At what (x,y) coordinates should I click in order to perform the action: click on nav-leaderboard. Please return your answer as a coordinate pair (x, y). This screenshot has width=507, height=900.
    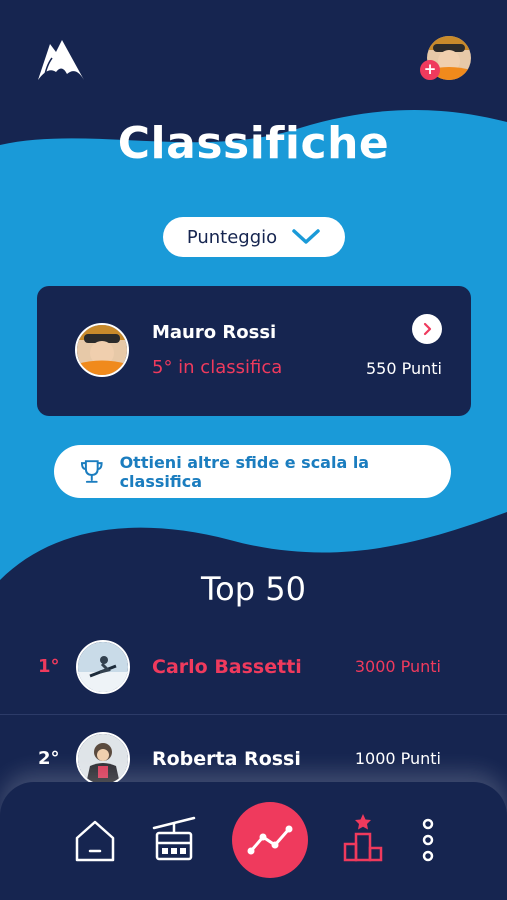
    Looking at the image, I should click on (363, 839).